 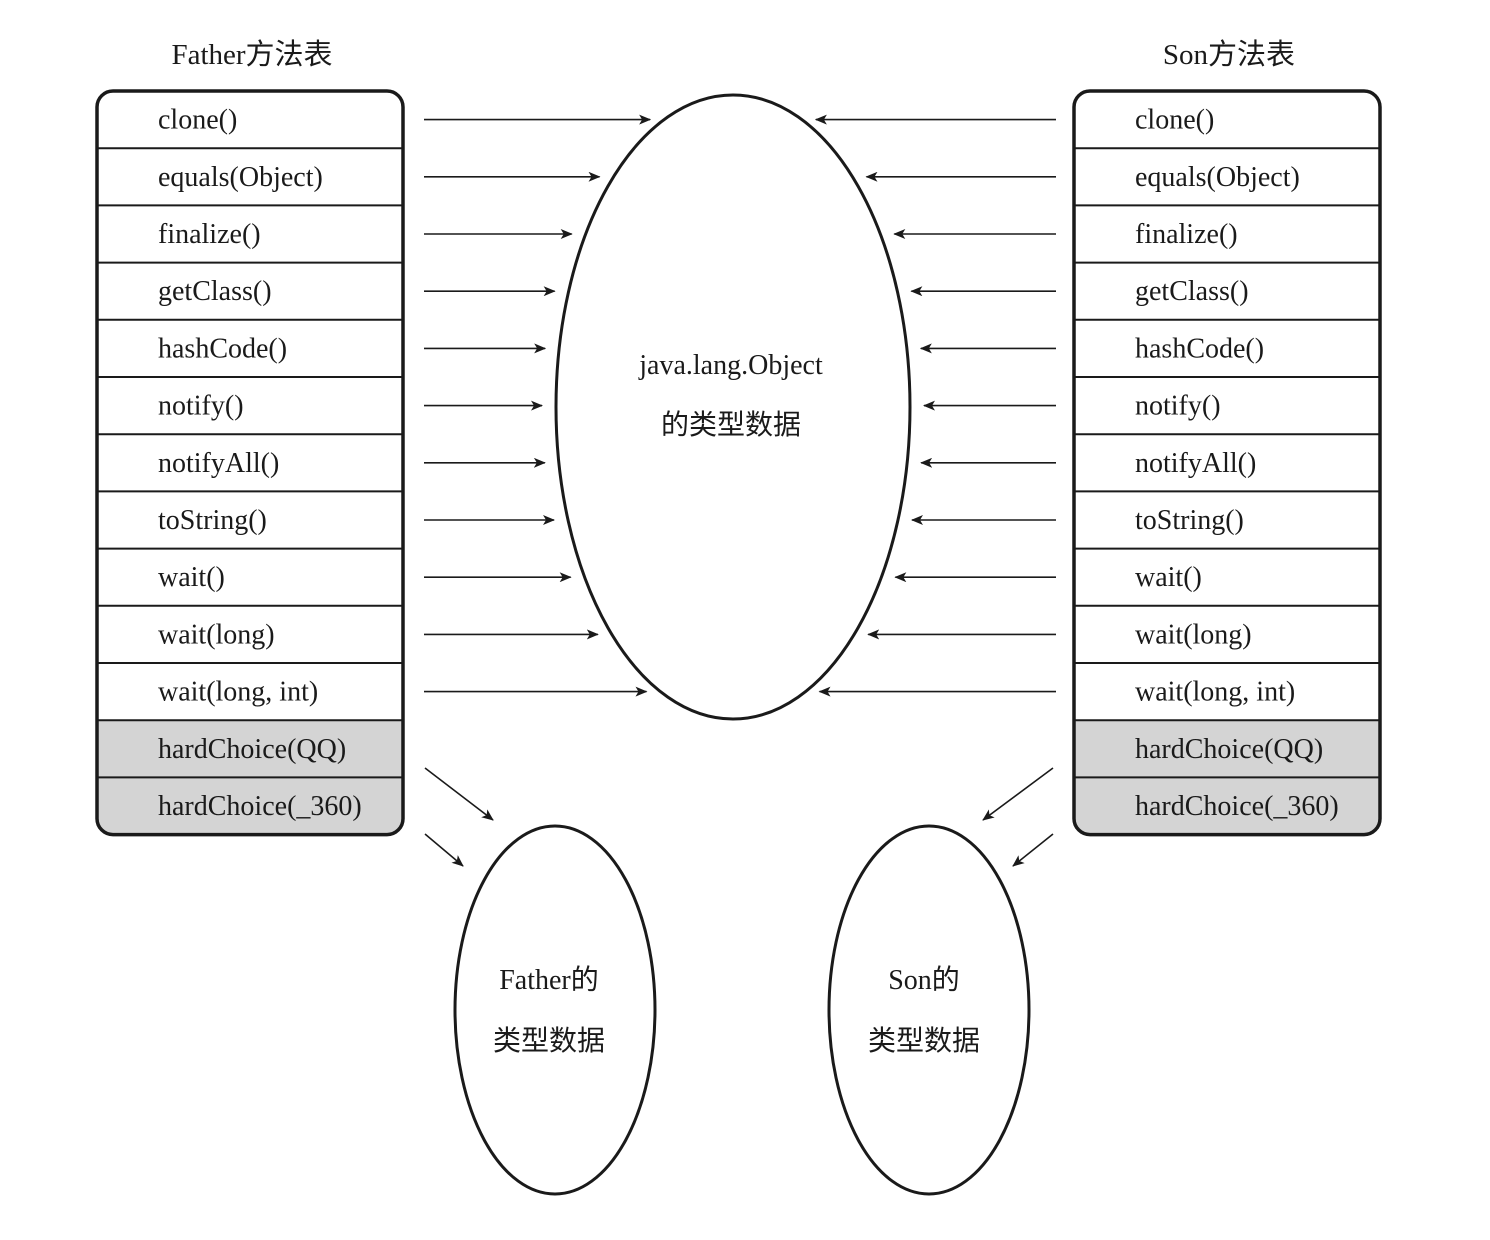 What do you see at coordinates (459, 794) in the screenshot?
I see `father-hardchoice-qq-arrow` at bounding box center [459, 794].